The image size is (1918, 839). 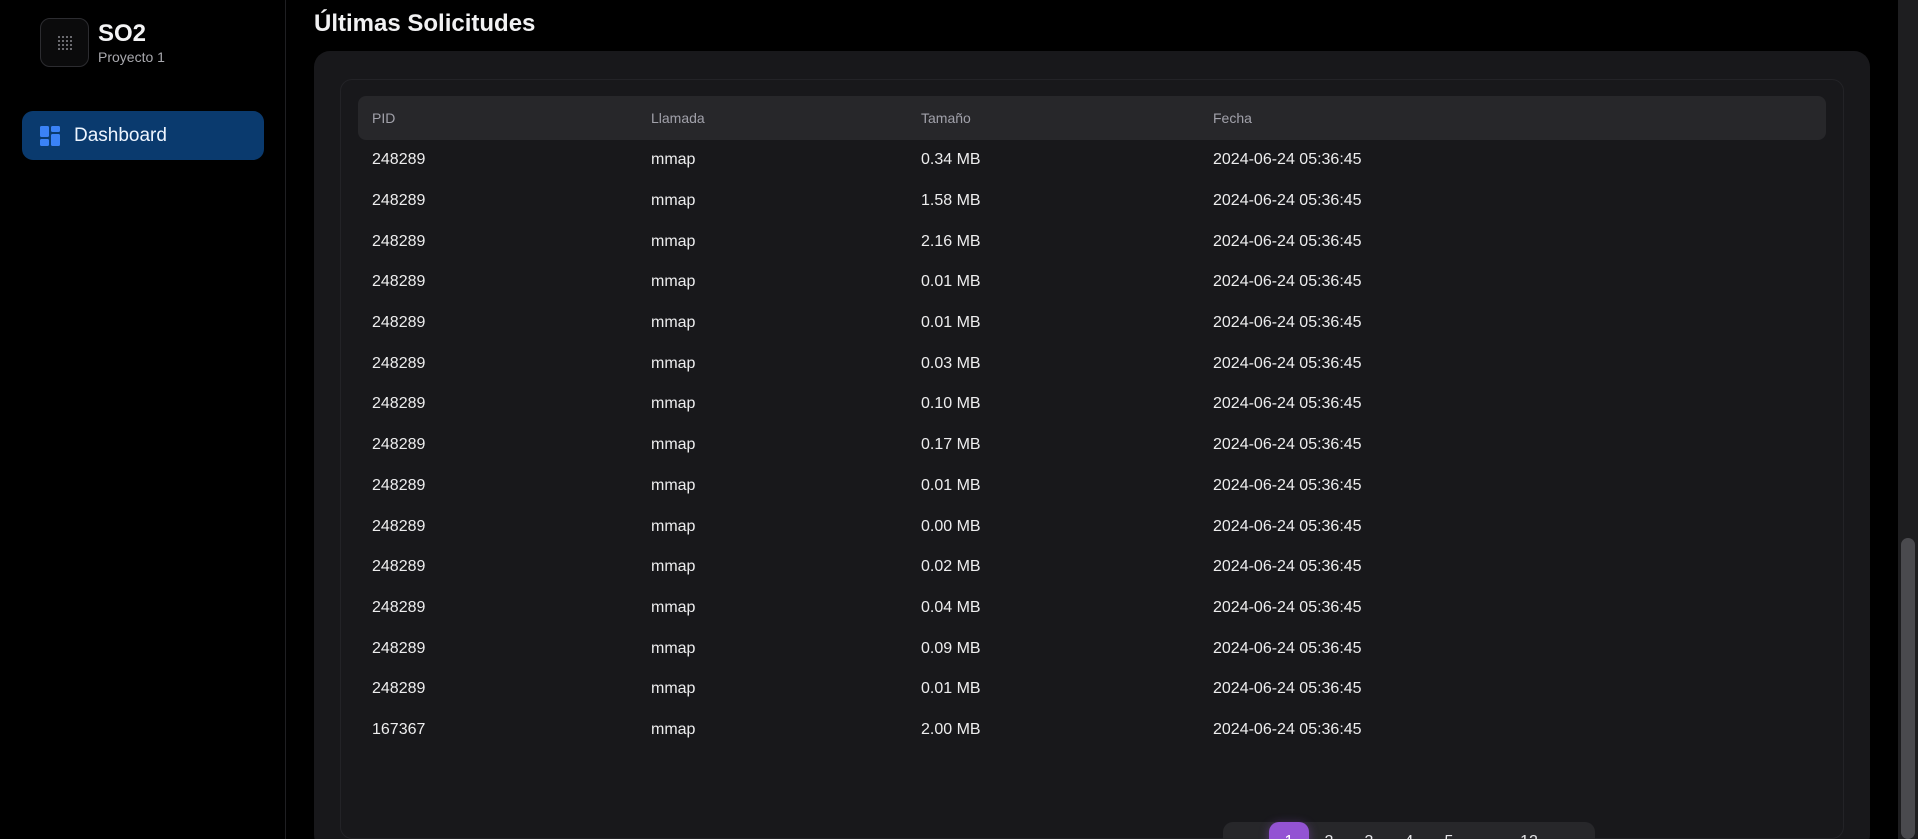 What do you see at coordinates (951, 445) in the screenshot?
I see `cell-size: 0.17 MB` at bounding box center [951, 445].